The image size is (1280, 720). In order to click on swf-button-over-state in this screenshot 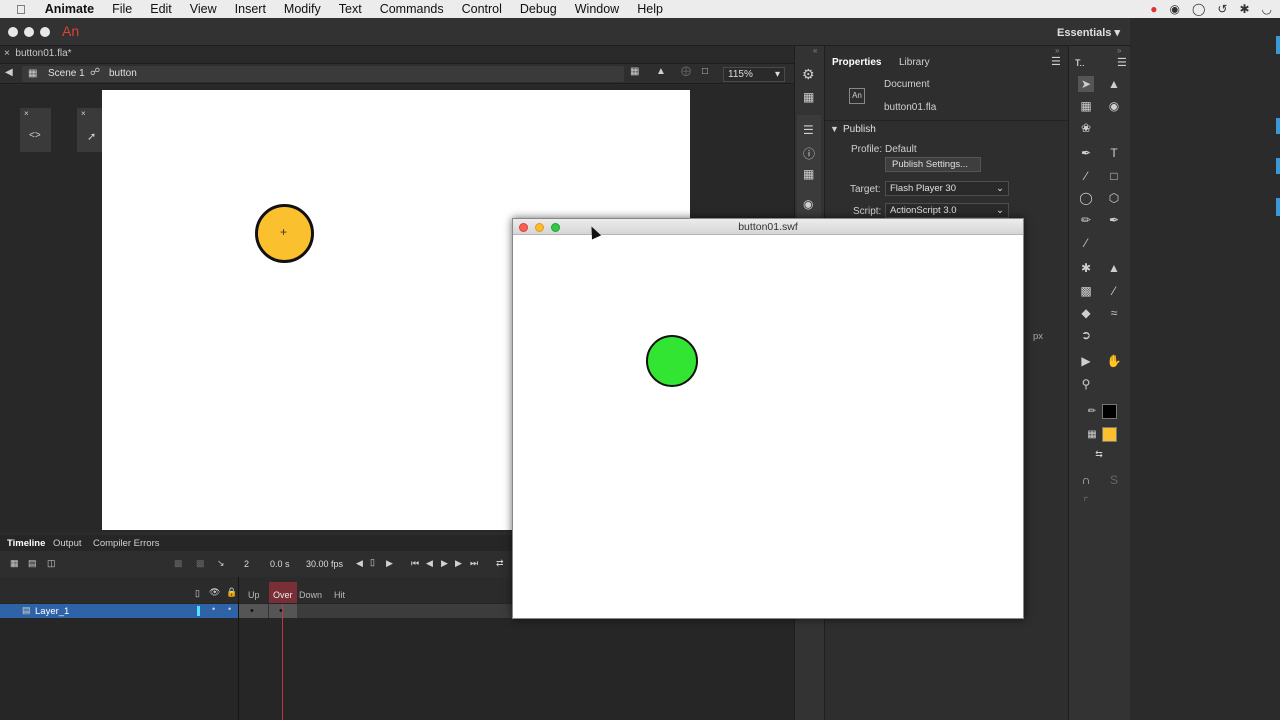, I will do `click(672, 361)`.